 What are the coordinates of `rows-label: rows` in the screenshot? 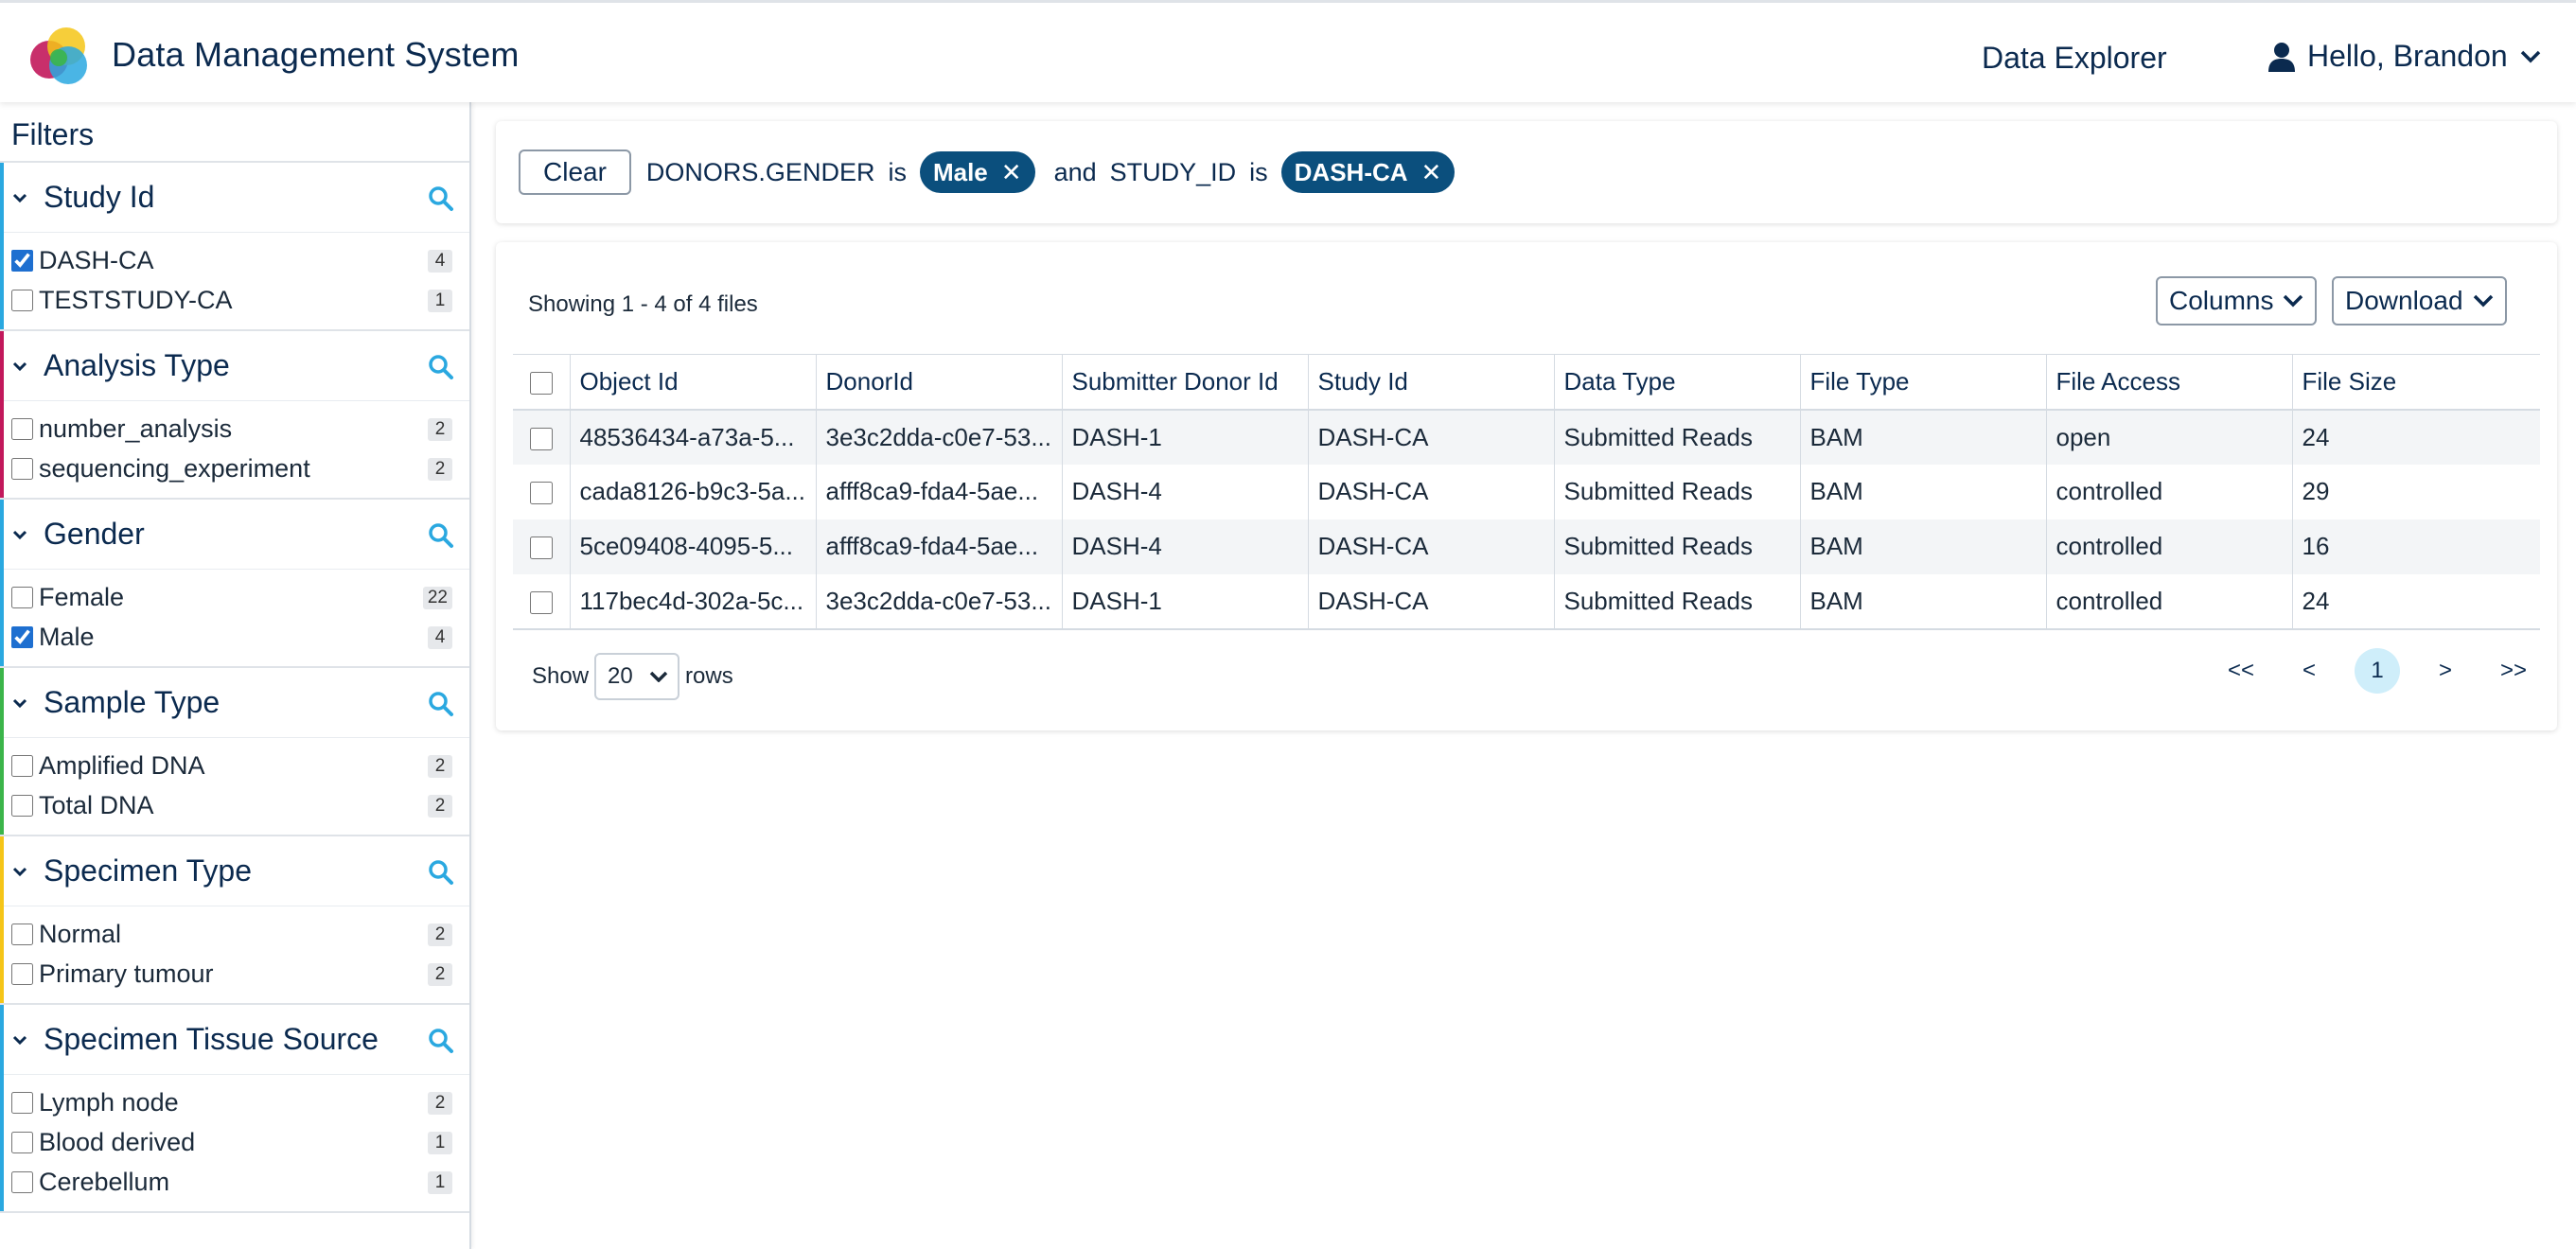 It's located at (709, 676).